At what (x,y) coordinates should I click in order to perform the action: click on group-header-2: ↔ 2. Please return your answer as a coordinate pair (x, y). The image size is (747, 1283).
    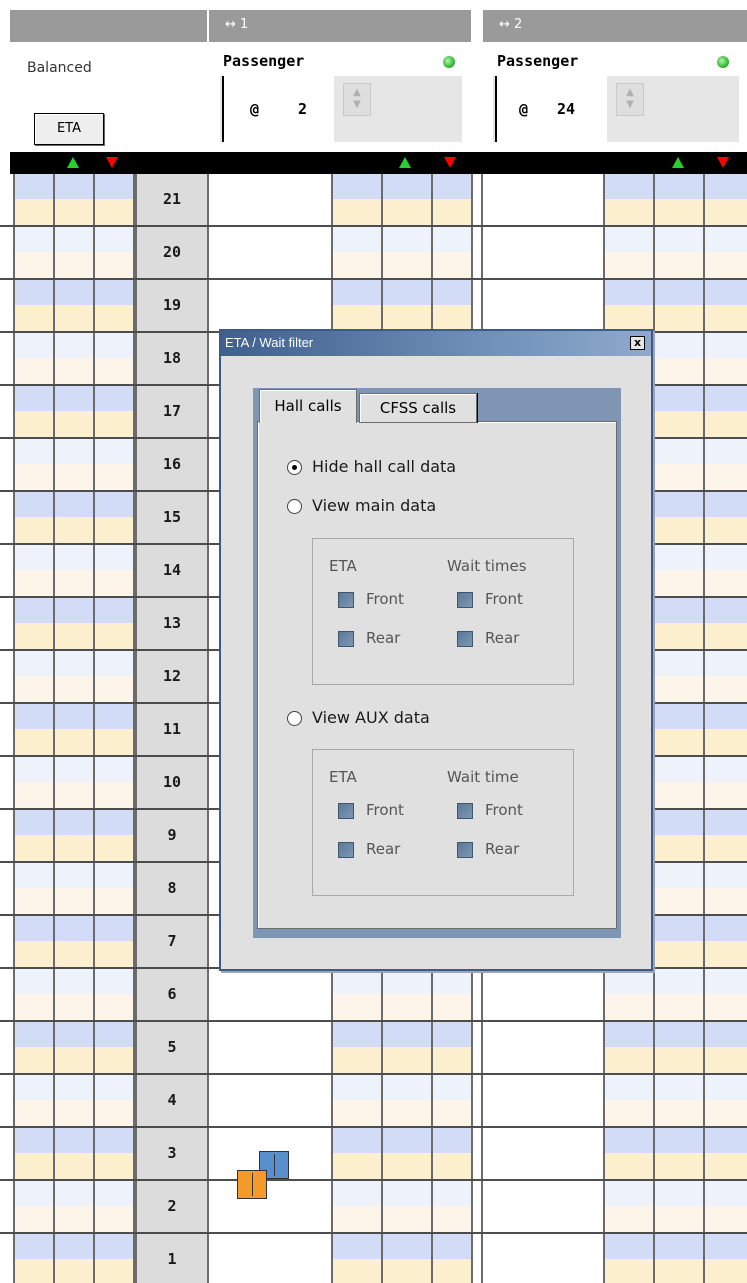
    Looking at the image, I should click on (615, 26).